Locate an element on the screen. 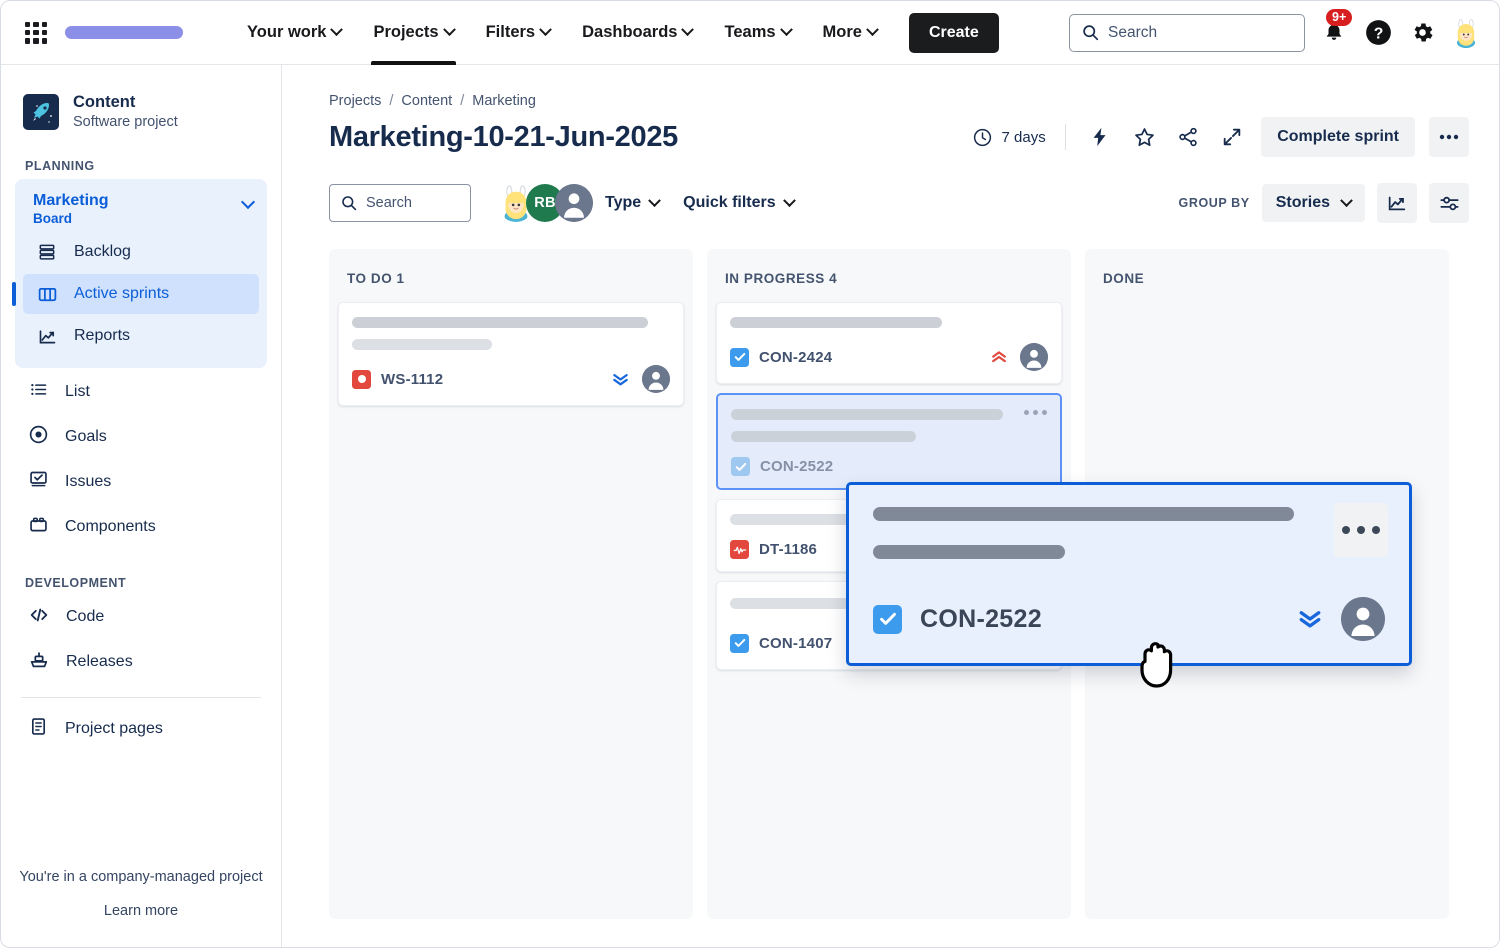 Image resolution: width=1500 pixels, height=948 pixels. card-con-2424: CON-2424 is located at coordinates (889, 343).